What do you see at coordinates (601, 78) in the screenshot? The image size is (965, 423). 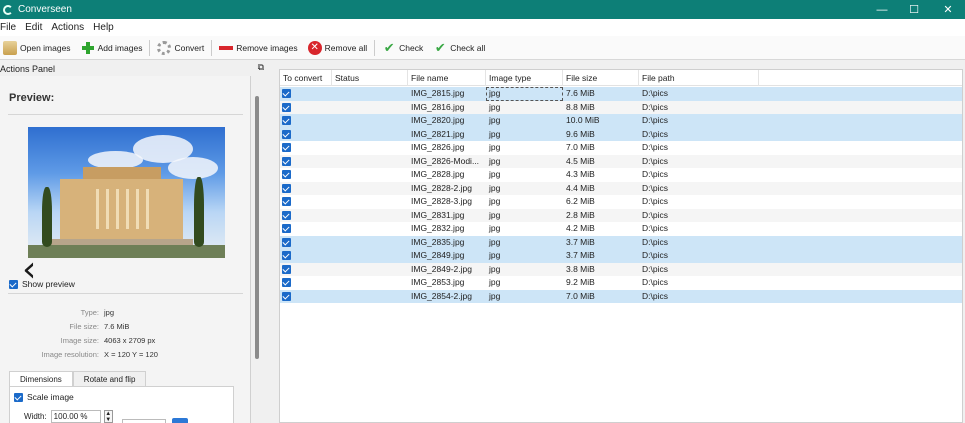 I see `column-file-size: File size` at bounding box center [601, 78].